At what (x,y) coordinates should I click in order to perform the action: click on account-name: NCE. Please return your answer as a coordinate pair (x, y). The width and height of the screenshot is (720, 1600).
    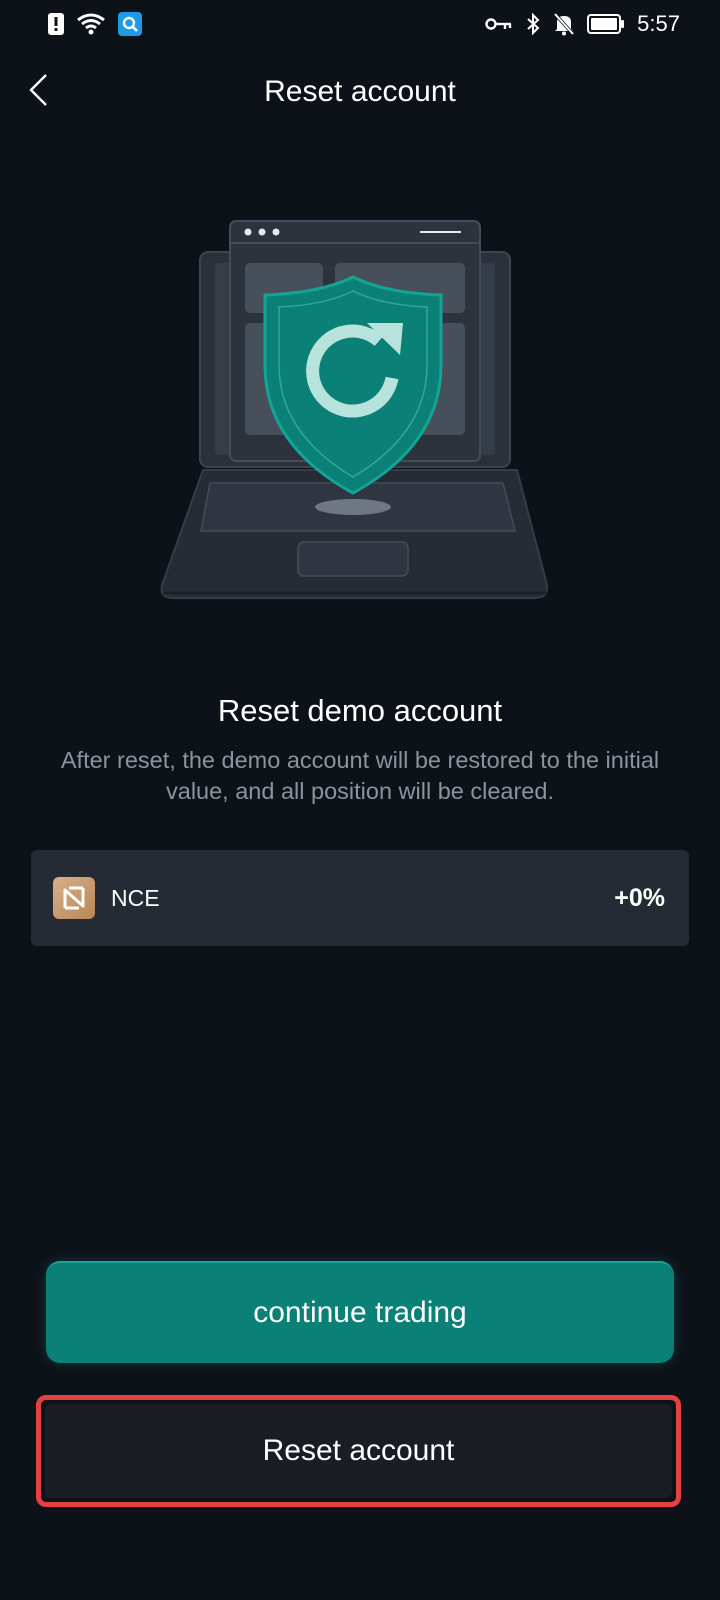
    Looking at the image, I should click on (135, 897).